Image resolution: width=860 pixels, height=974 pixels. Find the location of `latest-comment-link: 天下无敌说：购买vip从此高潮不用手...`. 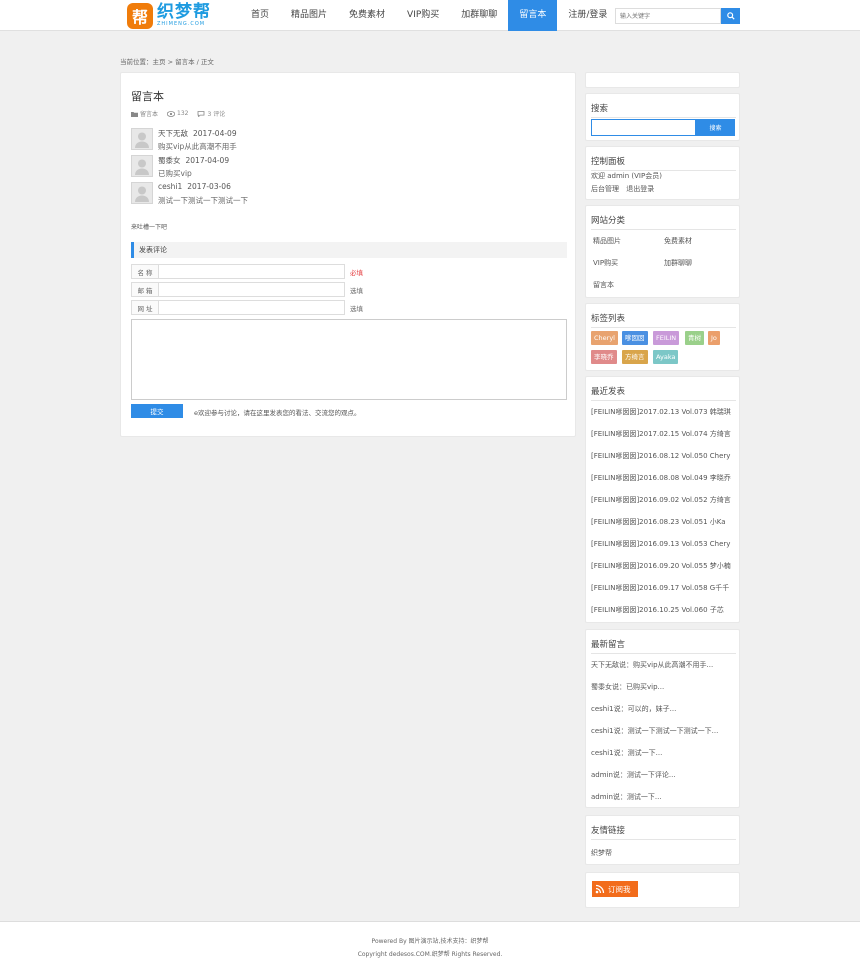

latest-comment-link: 天下无敌说：购买vip从此高潮不用手... is located at coordinates (663, 665).